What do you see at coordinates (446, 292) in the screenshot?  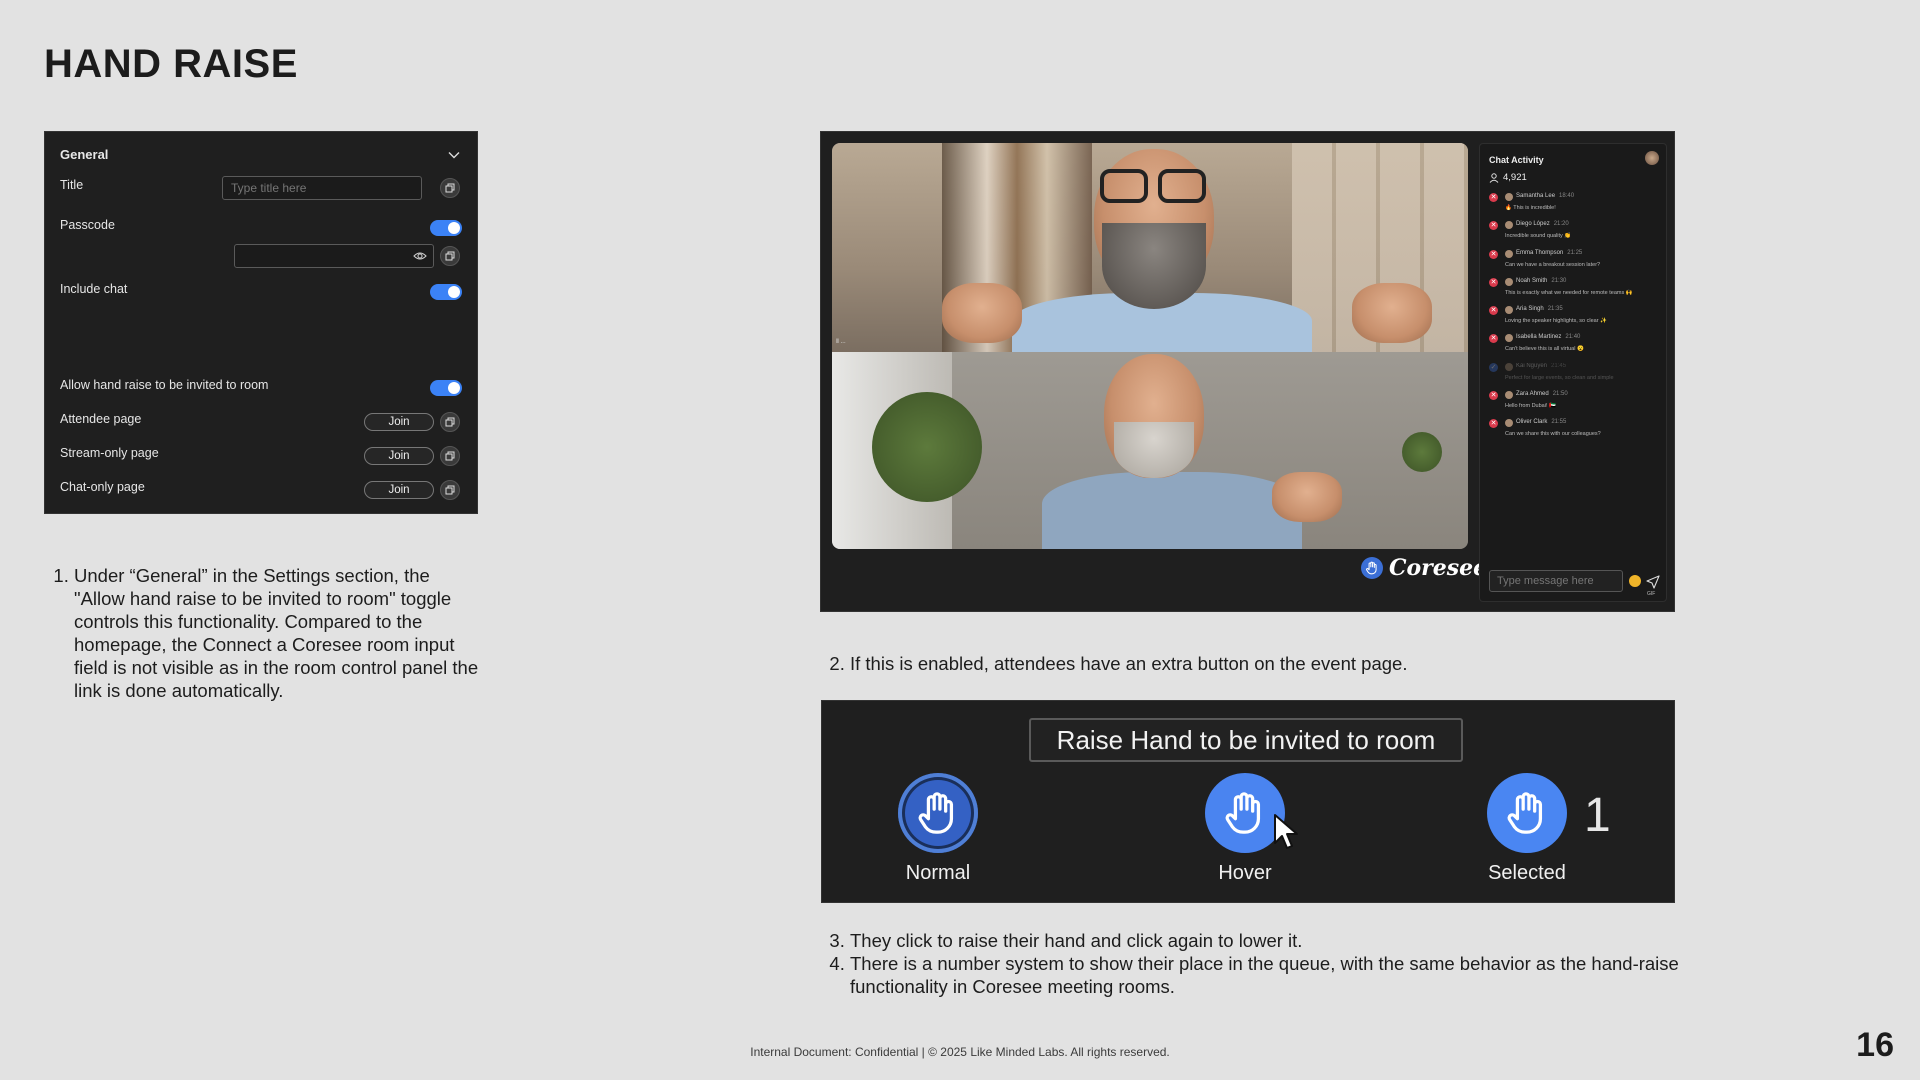 I see `include-chat-toggle` at bounding box center [446, 292].